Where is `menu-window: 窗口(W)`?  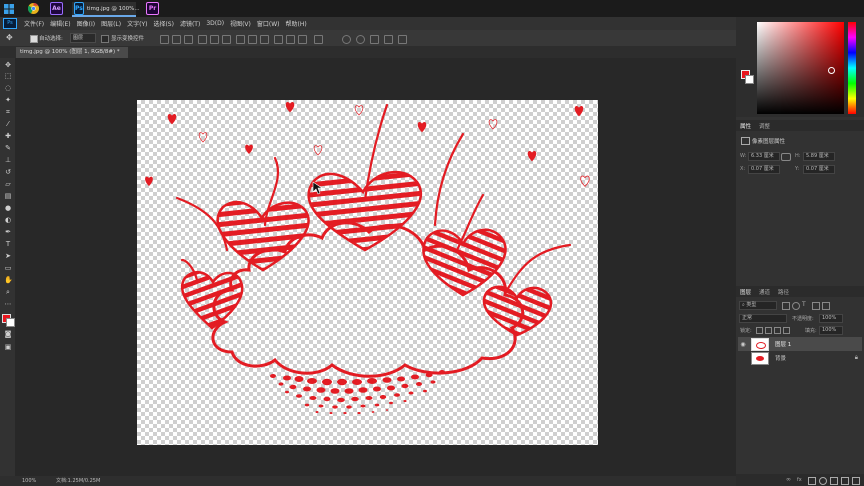 menu-window: 窗口(W) is located at coordinates (268, 23).